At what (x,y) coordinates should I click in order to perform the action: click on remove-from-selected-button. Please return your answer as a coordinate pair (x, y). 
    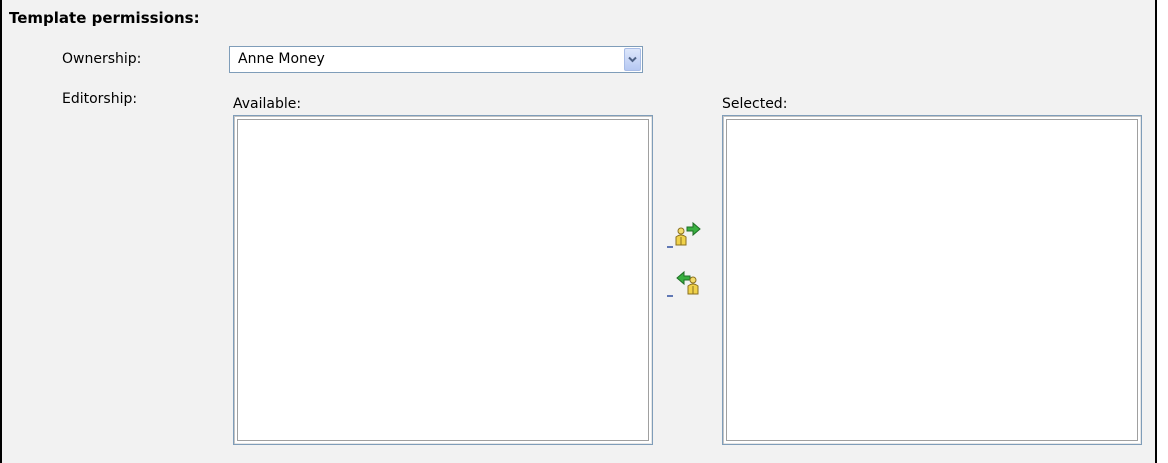
    Looking at the image, I should click on (687, 284).